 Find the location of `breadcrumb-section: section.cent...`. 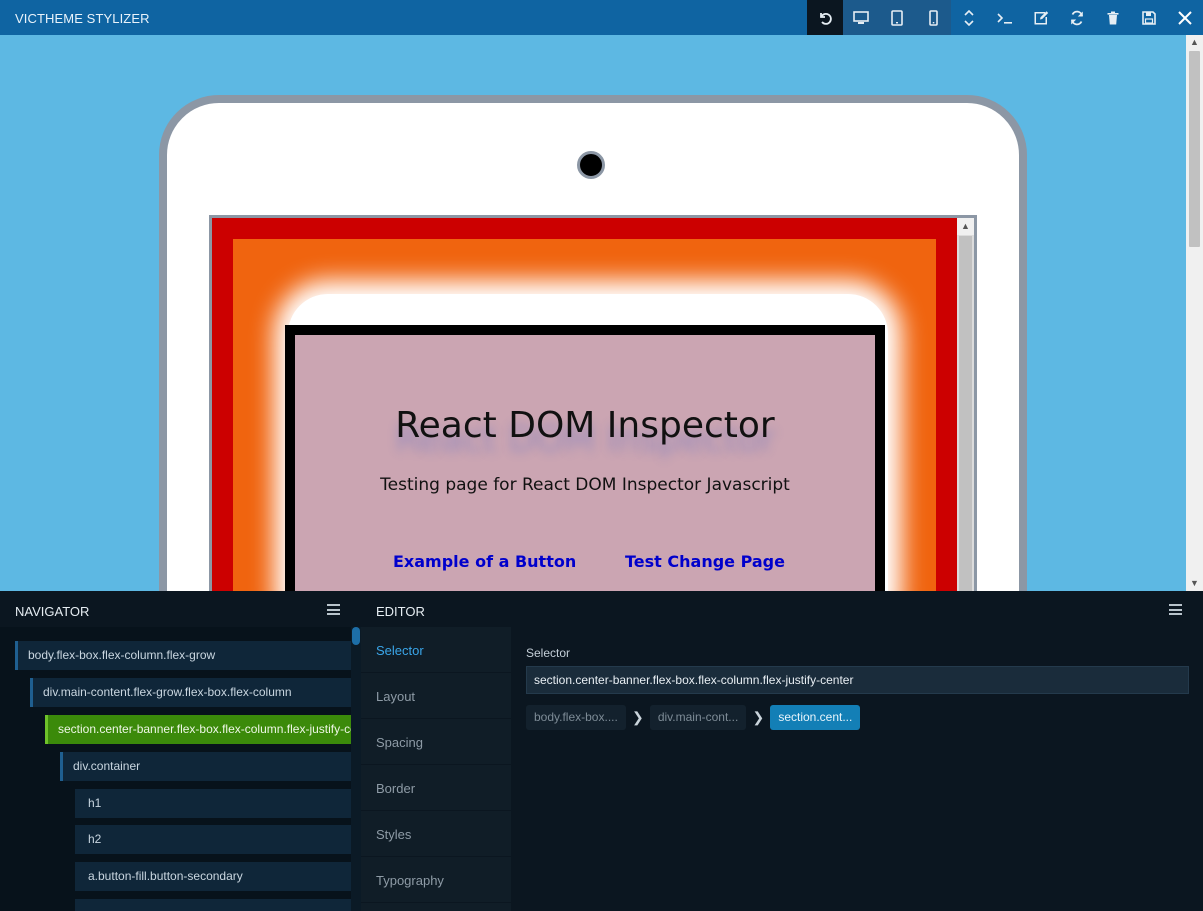

breadcrumb-section: section.cent... is located at coordinates (815, 717).